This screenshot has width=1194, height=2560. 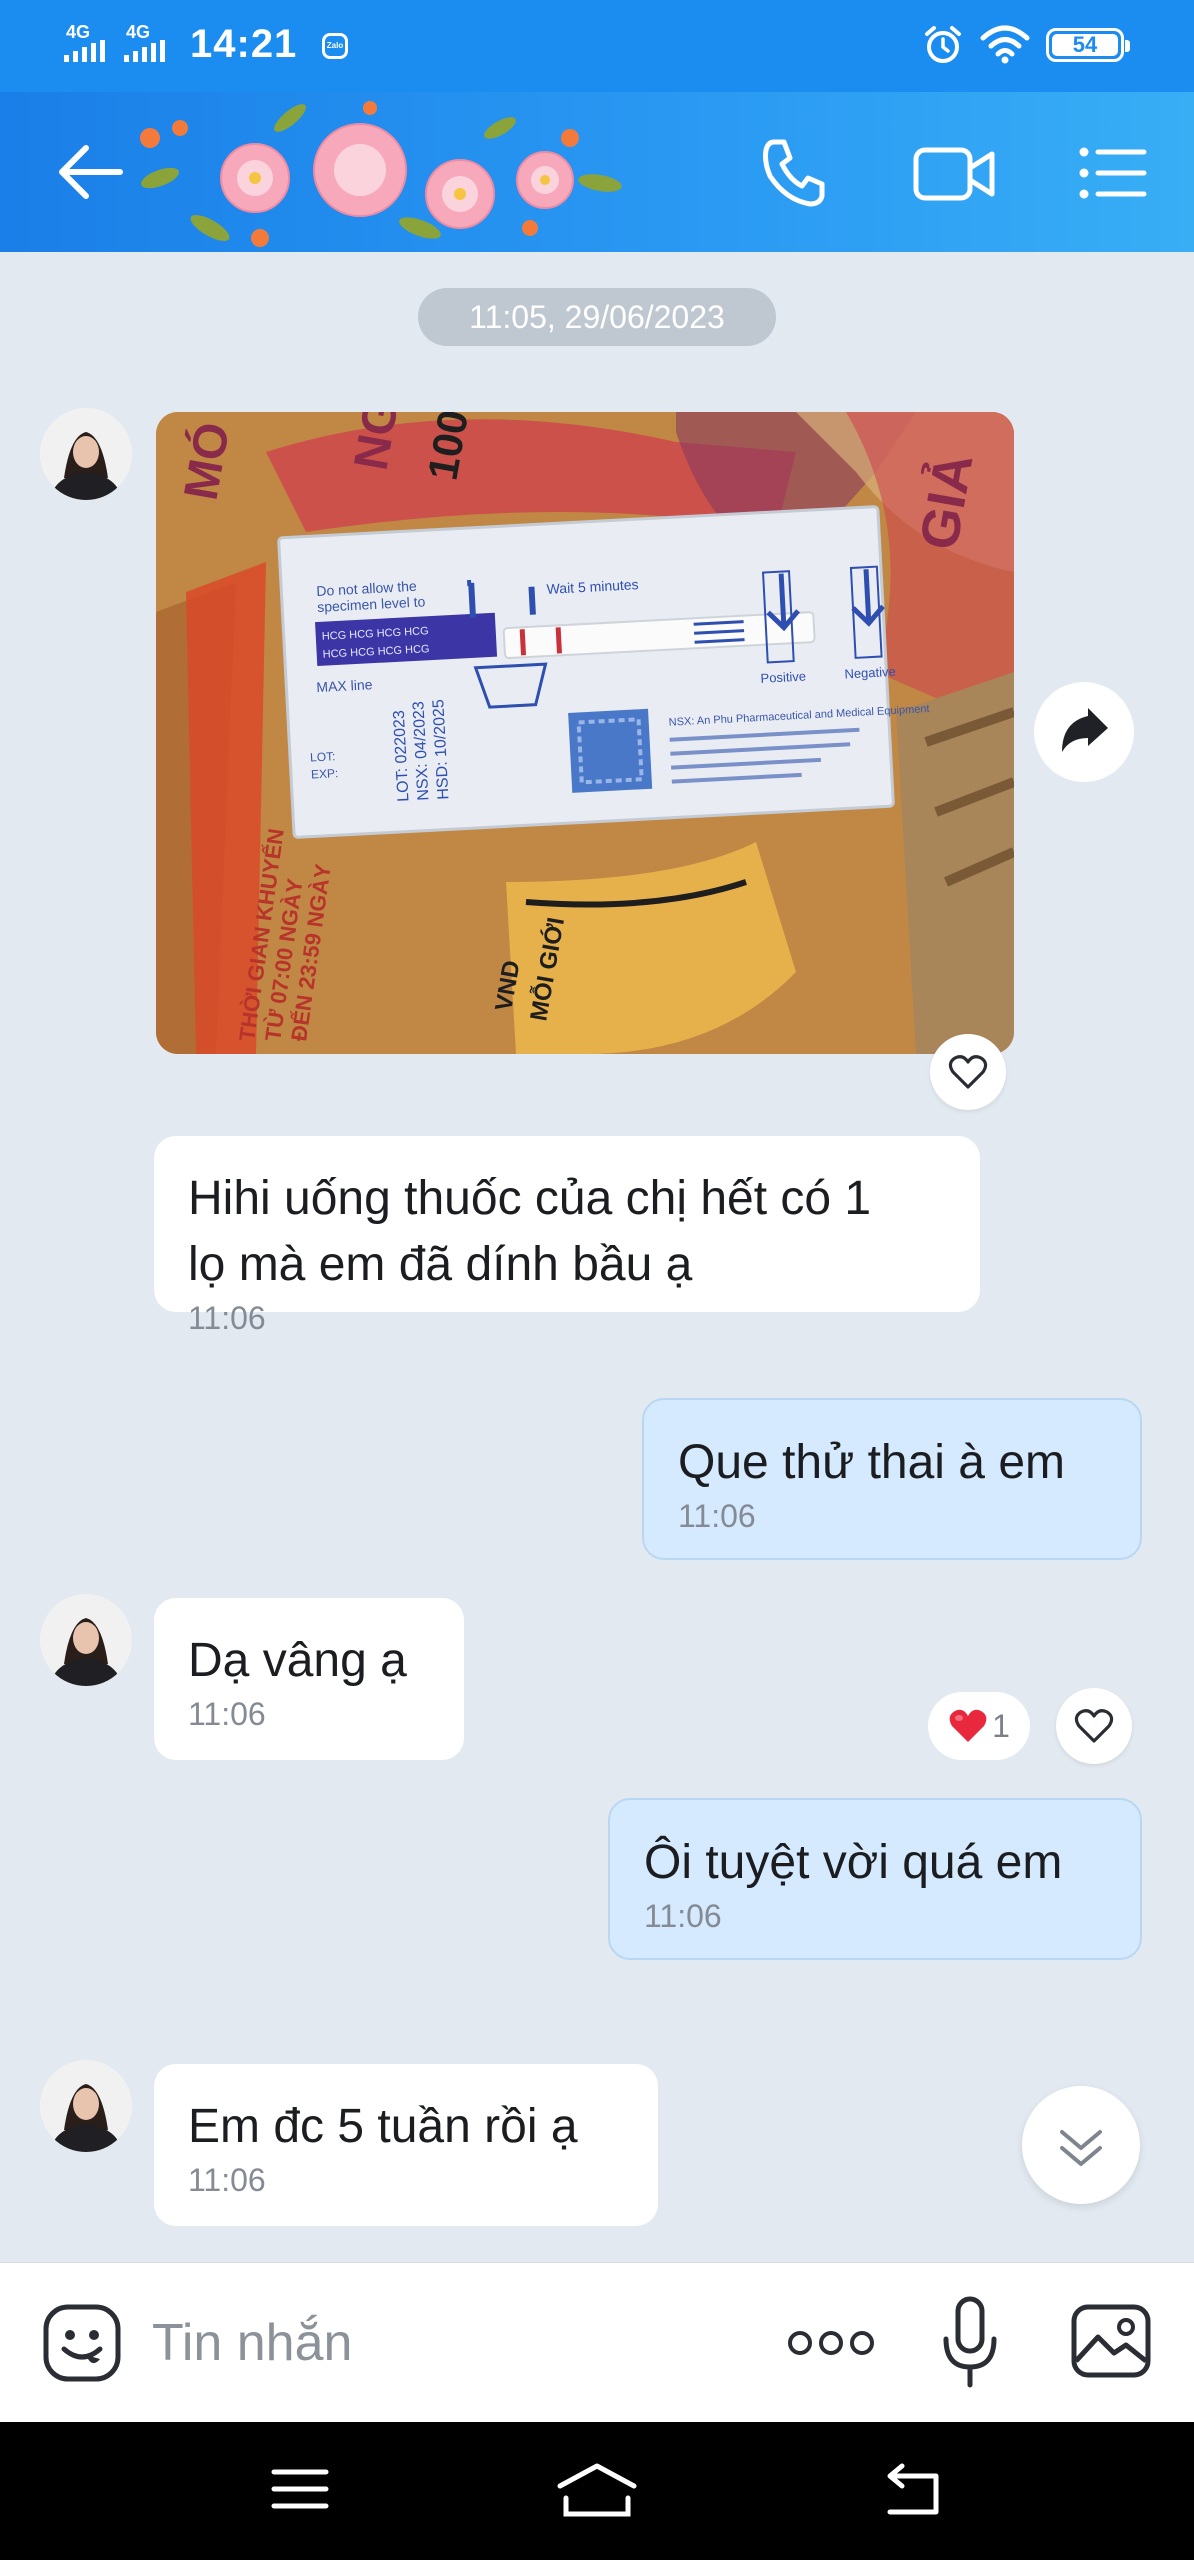 I want to click on microphone-icon, so click(x=970, y=2342).